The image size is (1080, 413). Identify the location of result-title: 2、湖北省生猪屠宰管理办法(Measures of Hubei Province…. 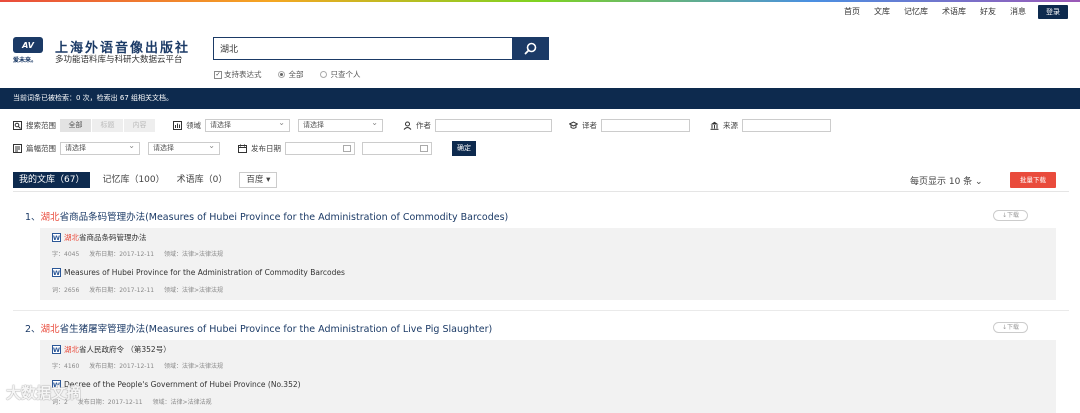
(258, 328).